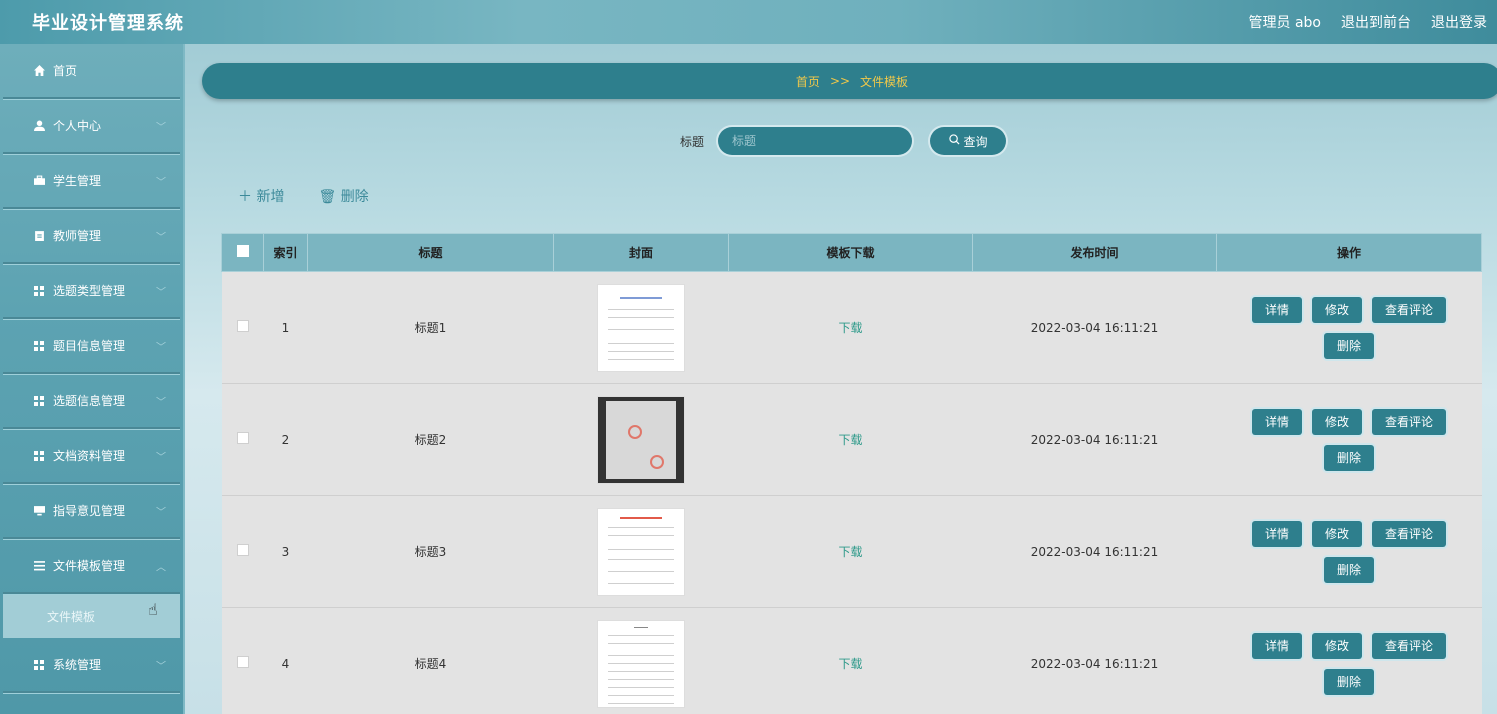 The image size is (1497, 714). I want to click on row-index: 3, so click(285, 551).